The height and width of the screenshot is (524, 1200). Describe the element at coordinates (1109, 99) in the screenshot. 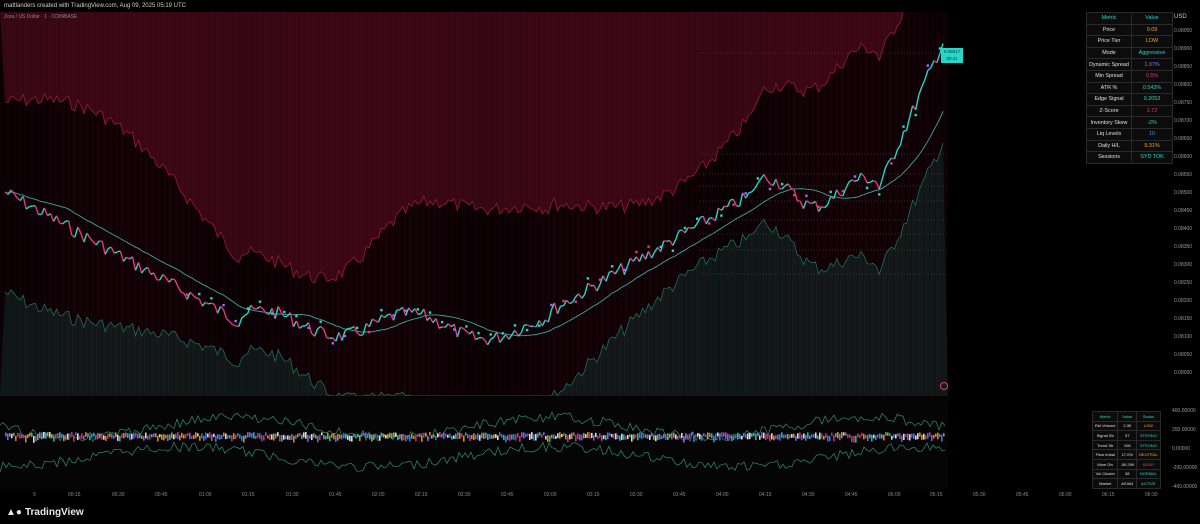

I see `metric-name: Edge Signal` at that location.